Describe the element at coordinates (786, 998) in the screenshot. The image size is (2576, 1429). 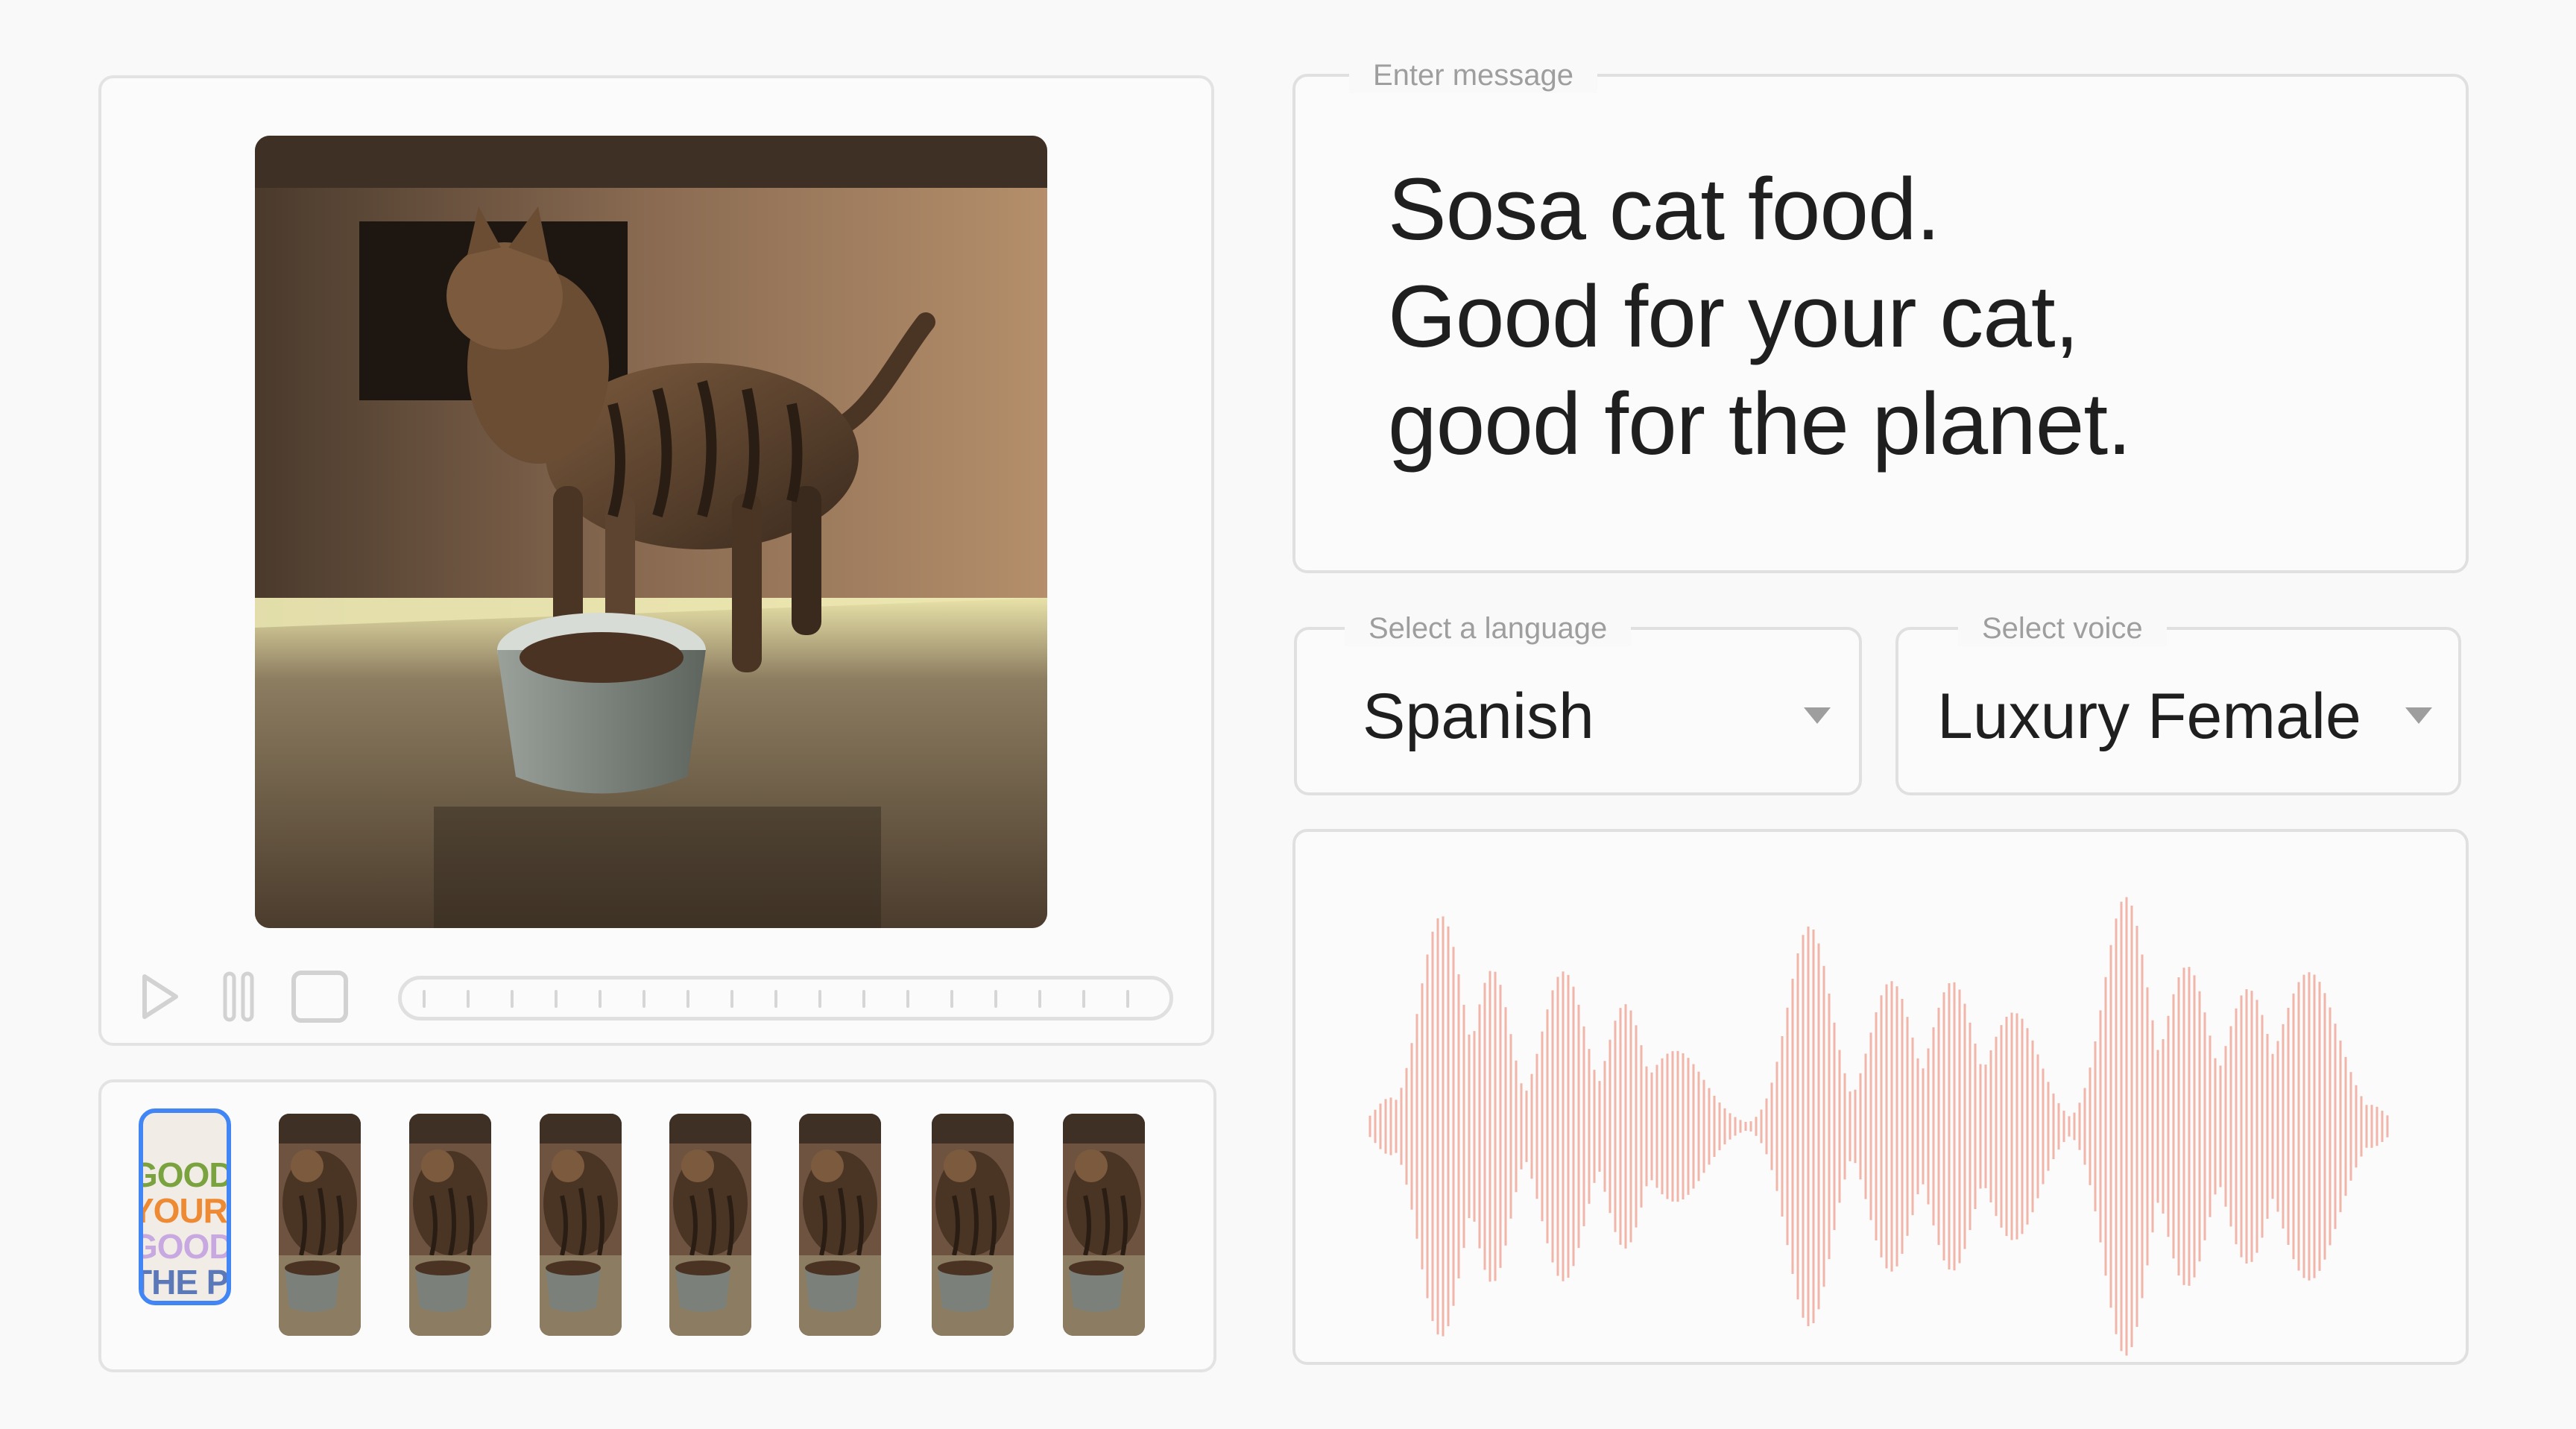
I see `timeline-scrubber` at that location.